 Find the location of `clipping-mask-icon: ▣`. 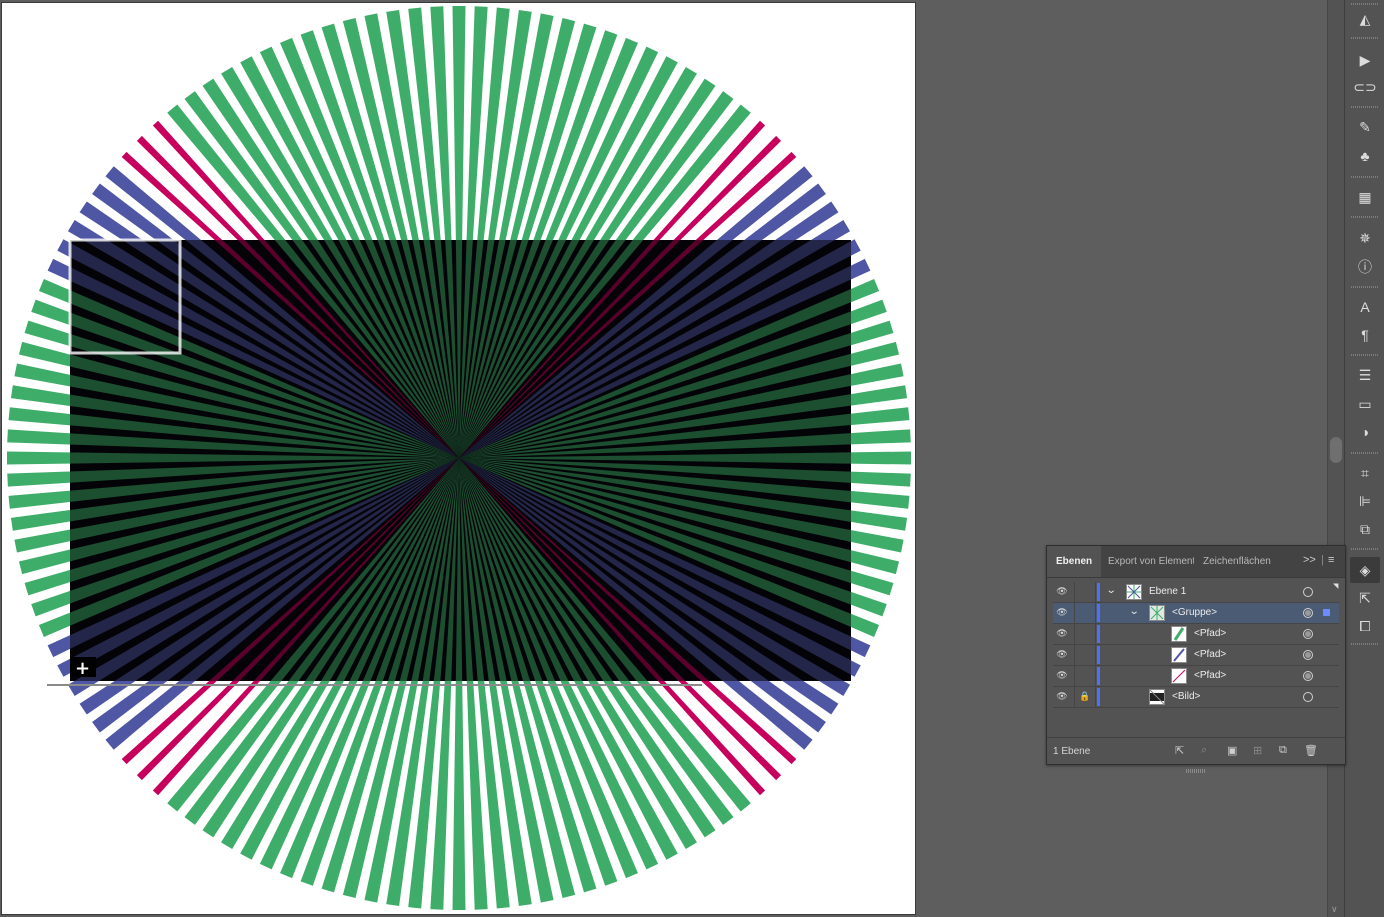

clipping-mask-icon: ▣ is located at coordinates (1232, 750).